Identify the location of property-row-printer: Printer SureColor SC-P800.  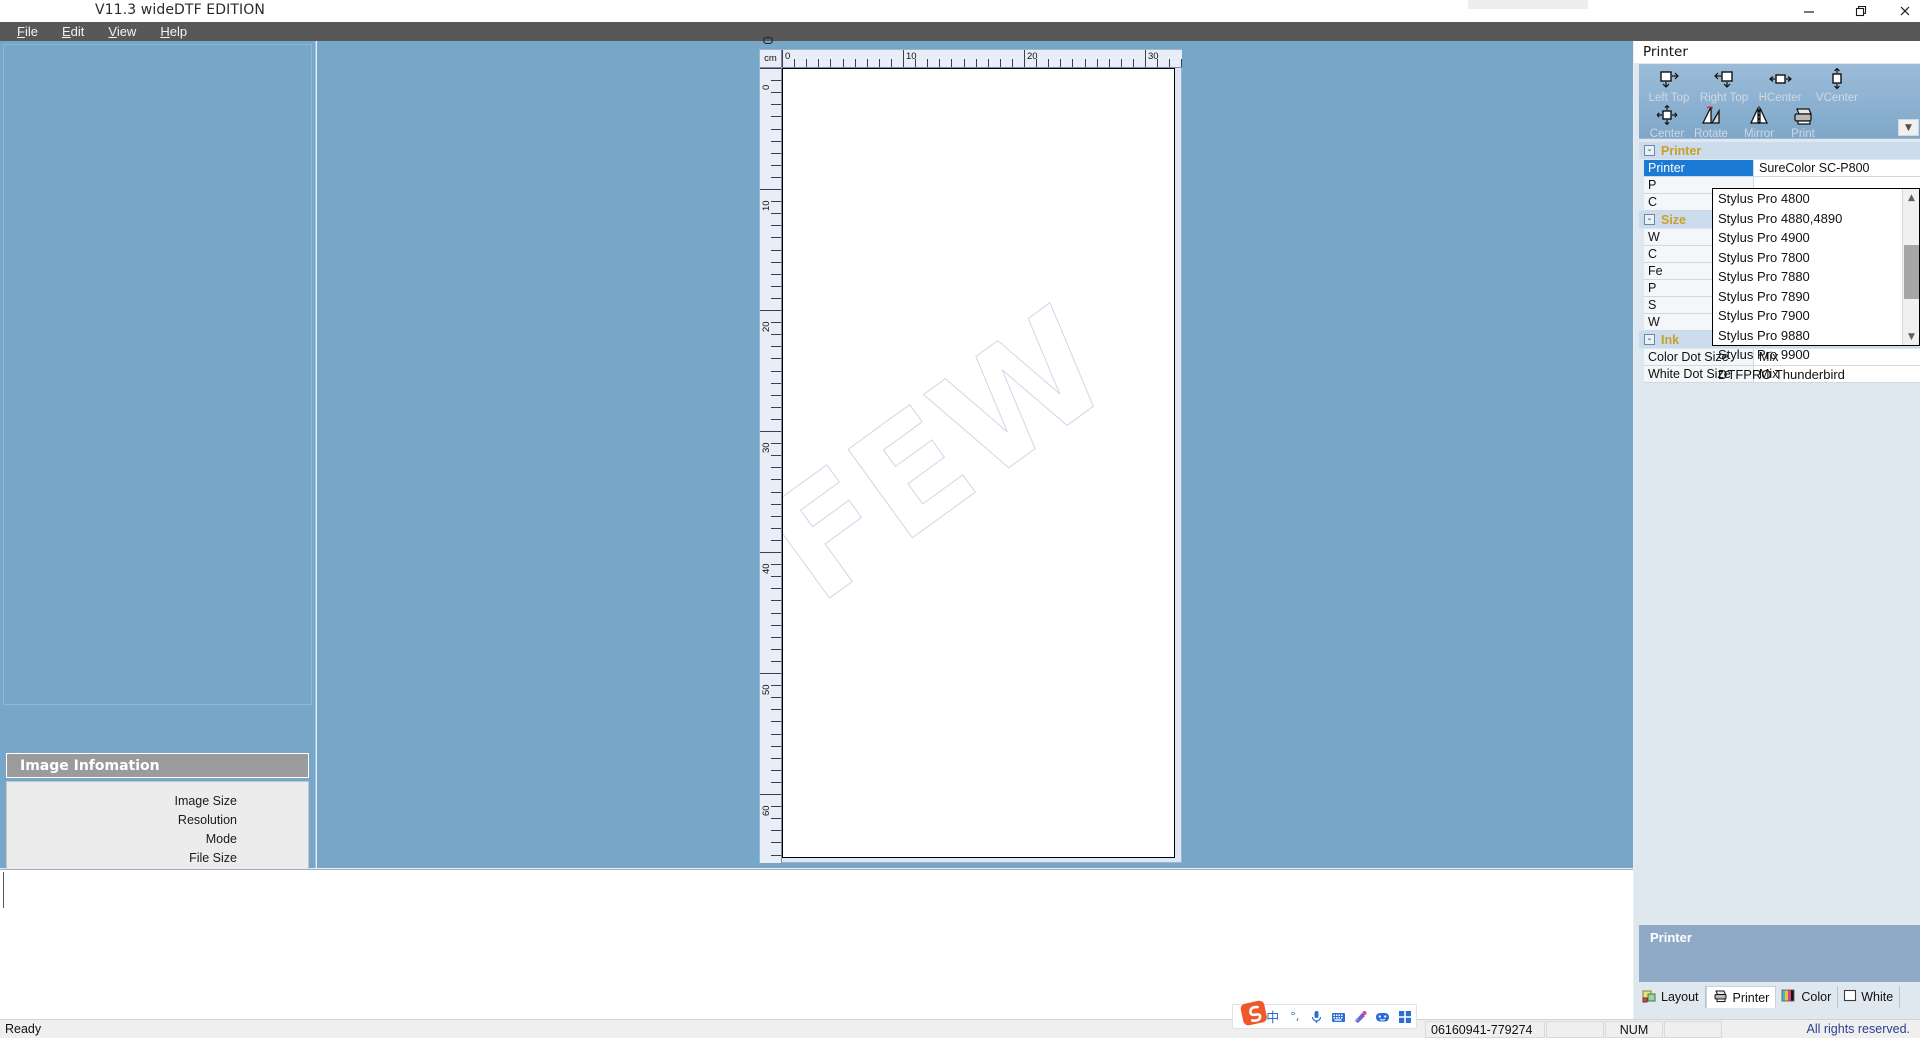
(1782, 168).